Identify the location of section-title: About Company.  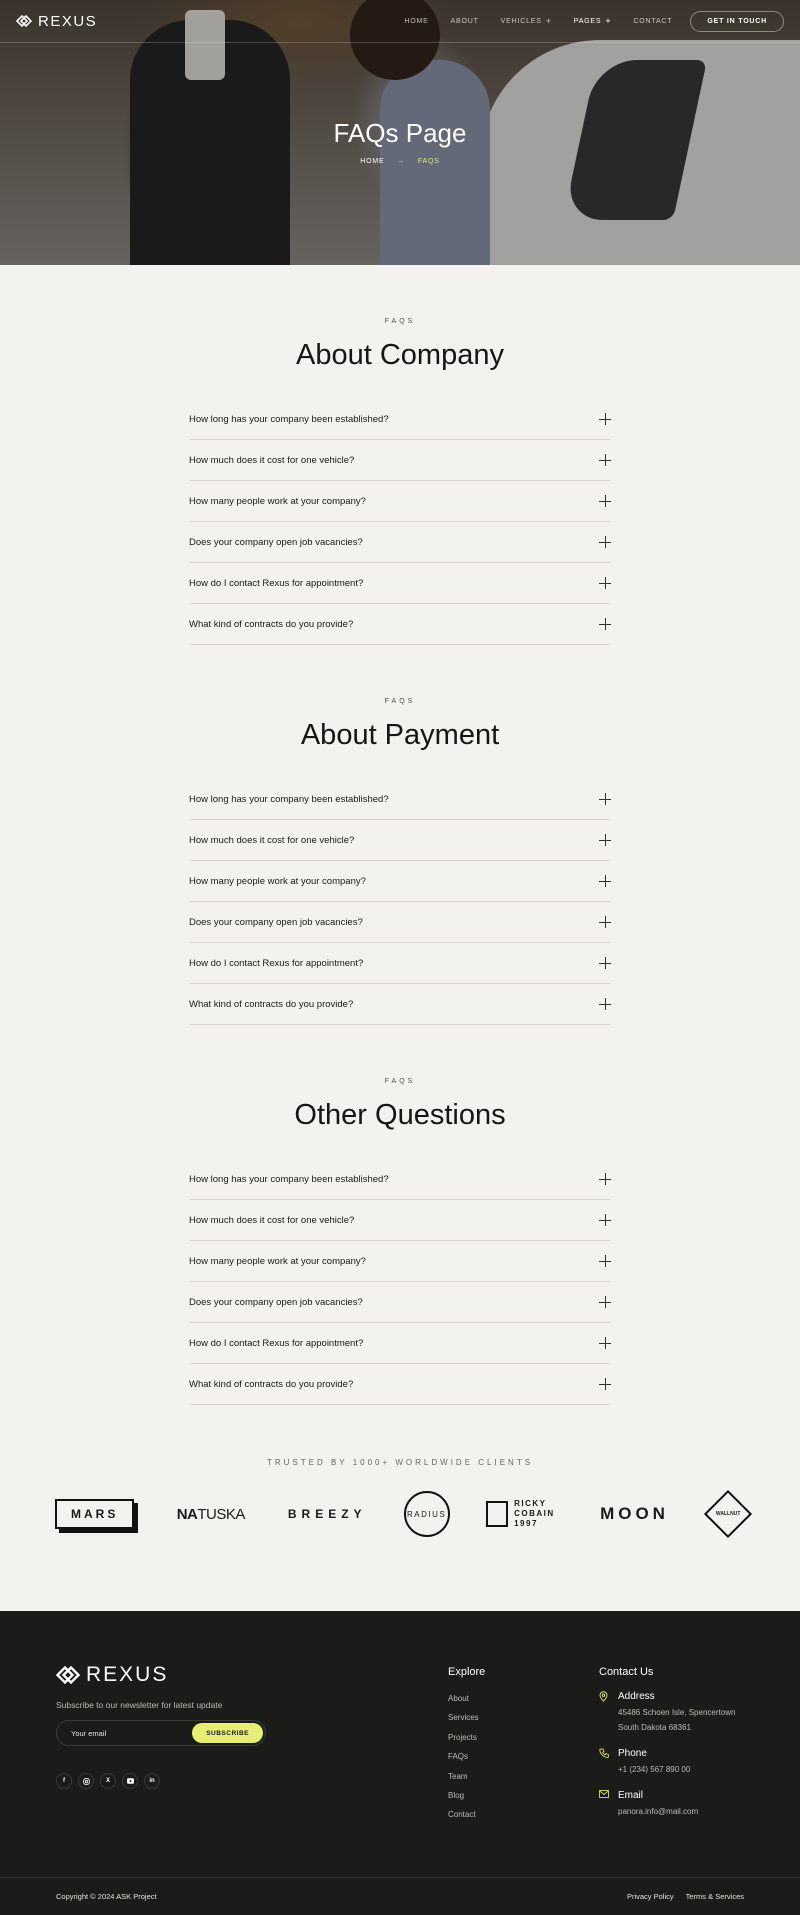
(400, 355).